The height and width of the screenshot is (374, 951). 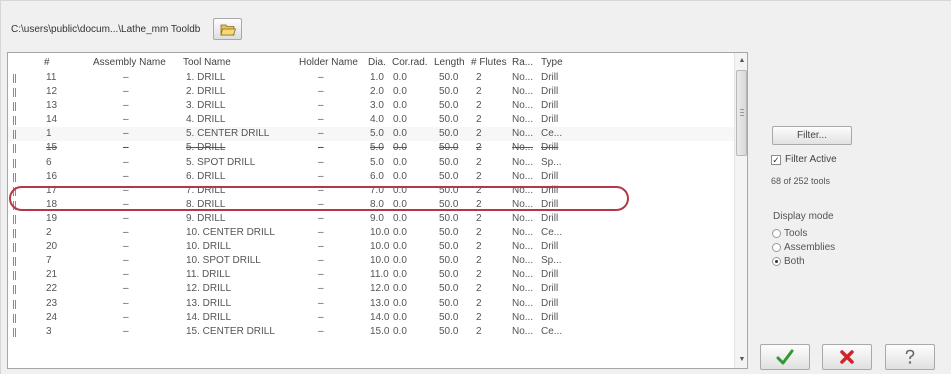 I want to click on table-row: 12 – 2. DRILL – 2.0 0.0 50.0 2 No... Drill, so click(x=371, y=92).